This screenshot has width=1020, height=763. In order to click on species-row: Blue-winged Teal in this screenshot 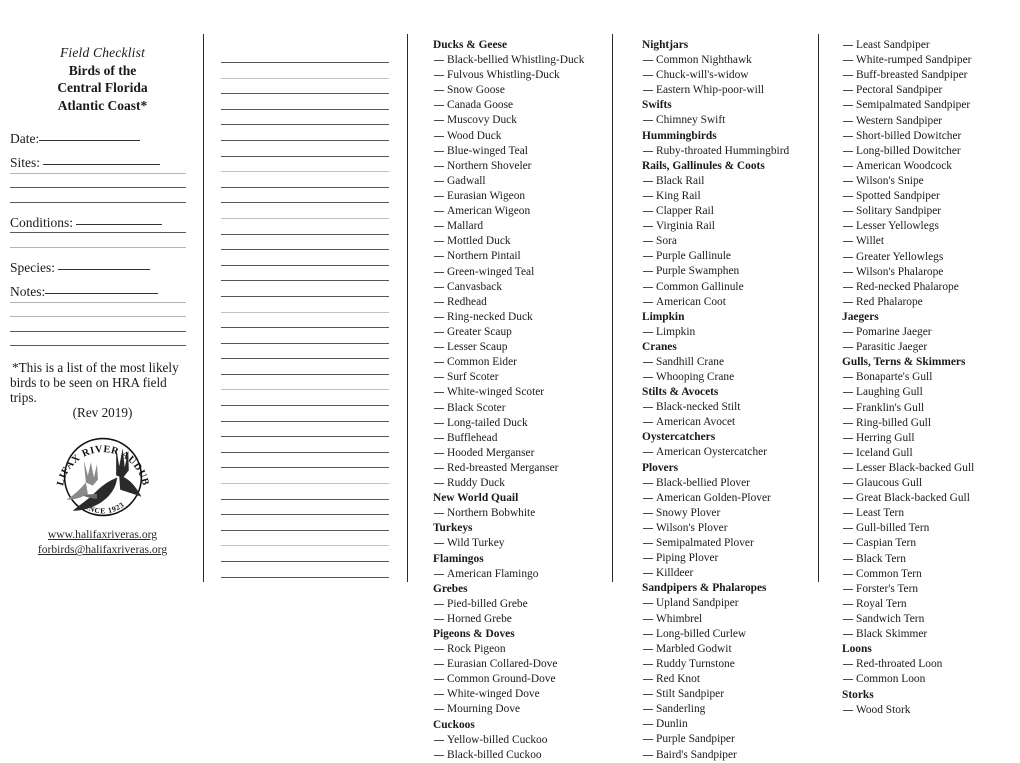, I will do `click(520, 151)`.